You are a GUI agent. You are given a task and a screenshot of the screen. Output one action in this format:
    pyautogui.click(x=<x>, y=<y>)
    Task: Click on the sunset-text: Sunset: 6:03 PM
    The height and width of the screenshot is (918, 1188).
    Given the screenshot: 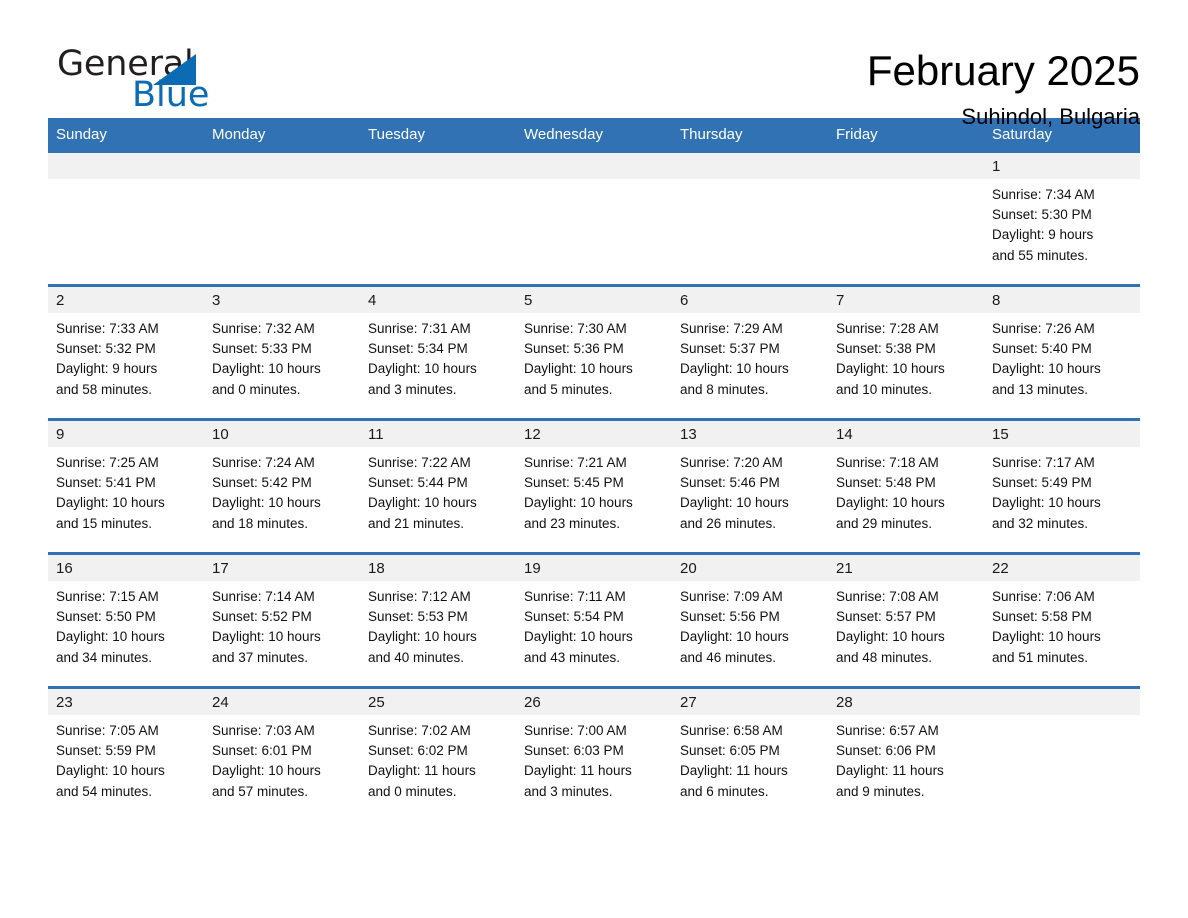 What is the action you would take?
    pyautogui.click(x=574, y=751)
    